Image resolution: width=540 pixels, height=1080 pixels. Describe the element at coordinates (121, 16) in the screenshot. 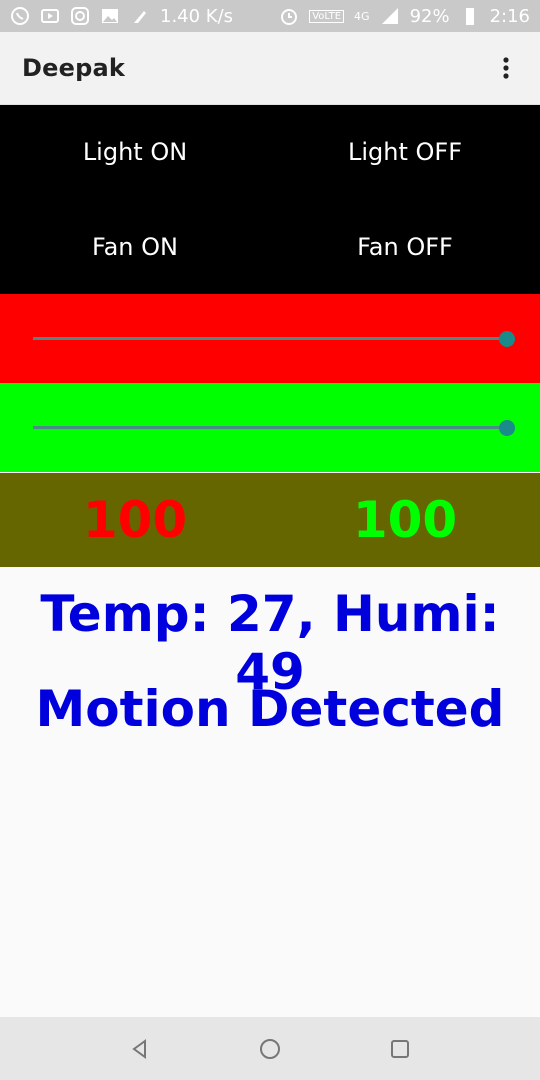

I see `status-left: 1.40 K/s` at that location.